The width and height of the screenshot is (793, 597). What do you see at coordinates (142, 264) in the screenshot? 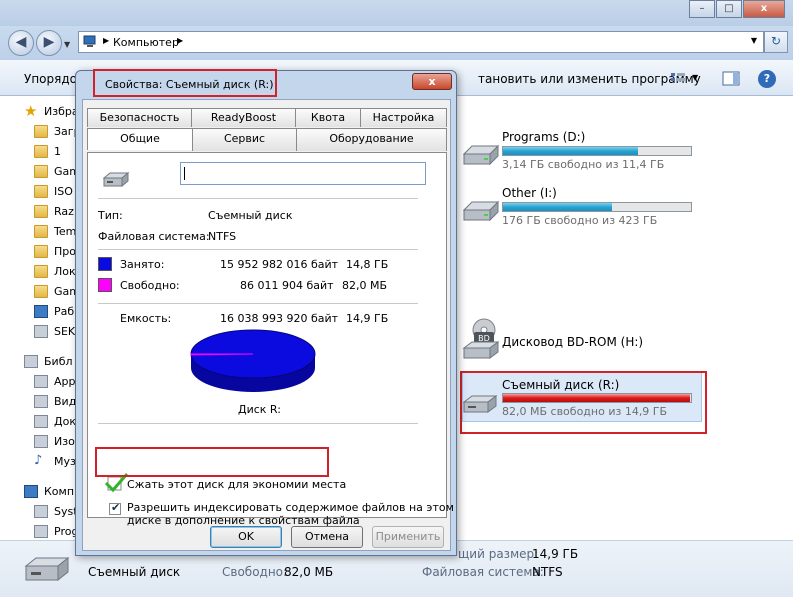
I see `used-label: Занято:` at bounding box center [142, 264].